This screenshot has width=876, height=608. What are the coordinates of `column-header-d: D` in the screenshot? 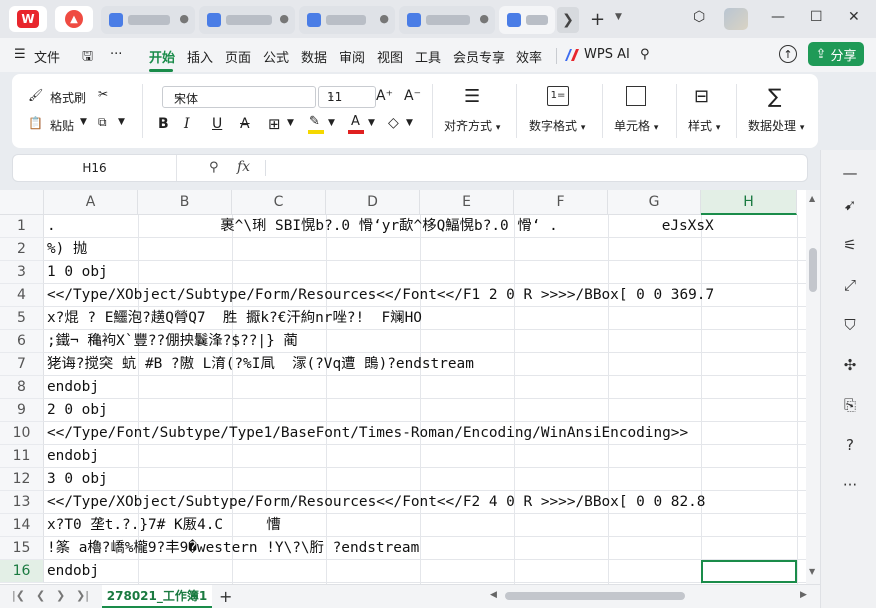 It's located at (373, 202).